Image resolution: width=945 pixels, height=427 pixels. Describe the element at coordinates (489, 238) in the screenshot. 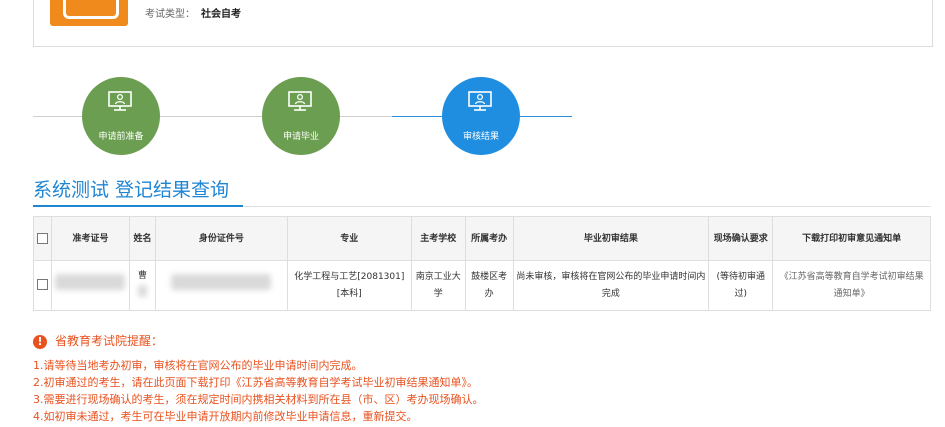

I see `col-exam-office: 所属考办` at that location.